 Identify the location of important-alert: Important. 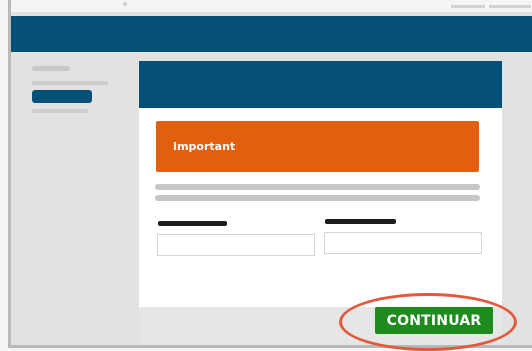
(317, 146).